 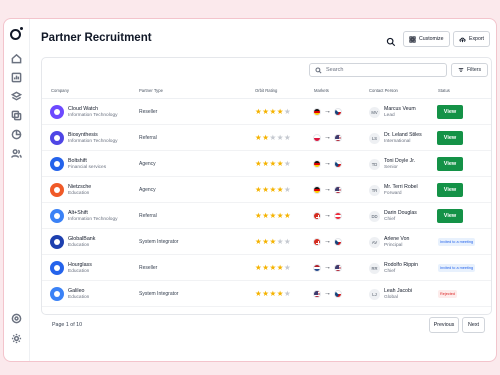 What do you see at coordinates (16, 134) in the screenshot?
I see `pie-chart-icon` at bounding box center [16, 134].